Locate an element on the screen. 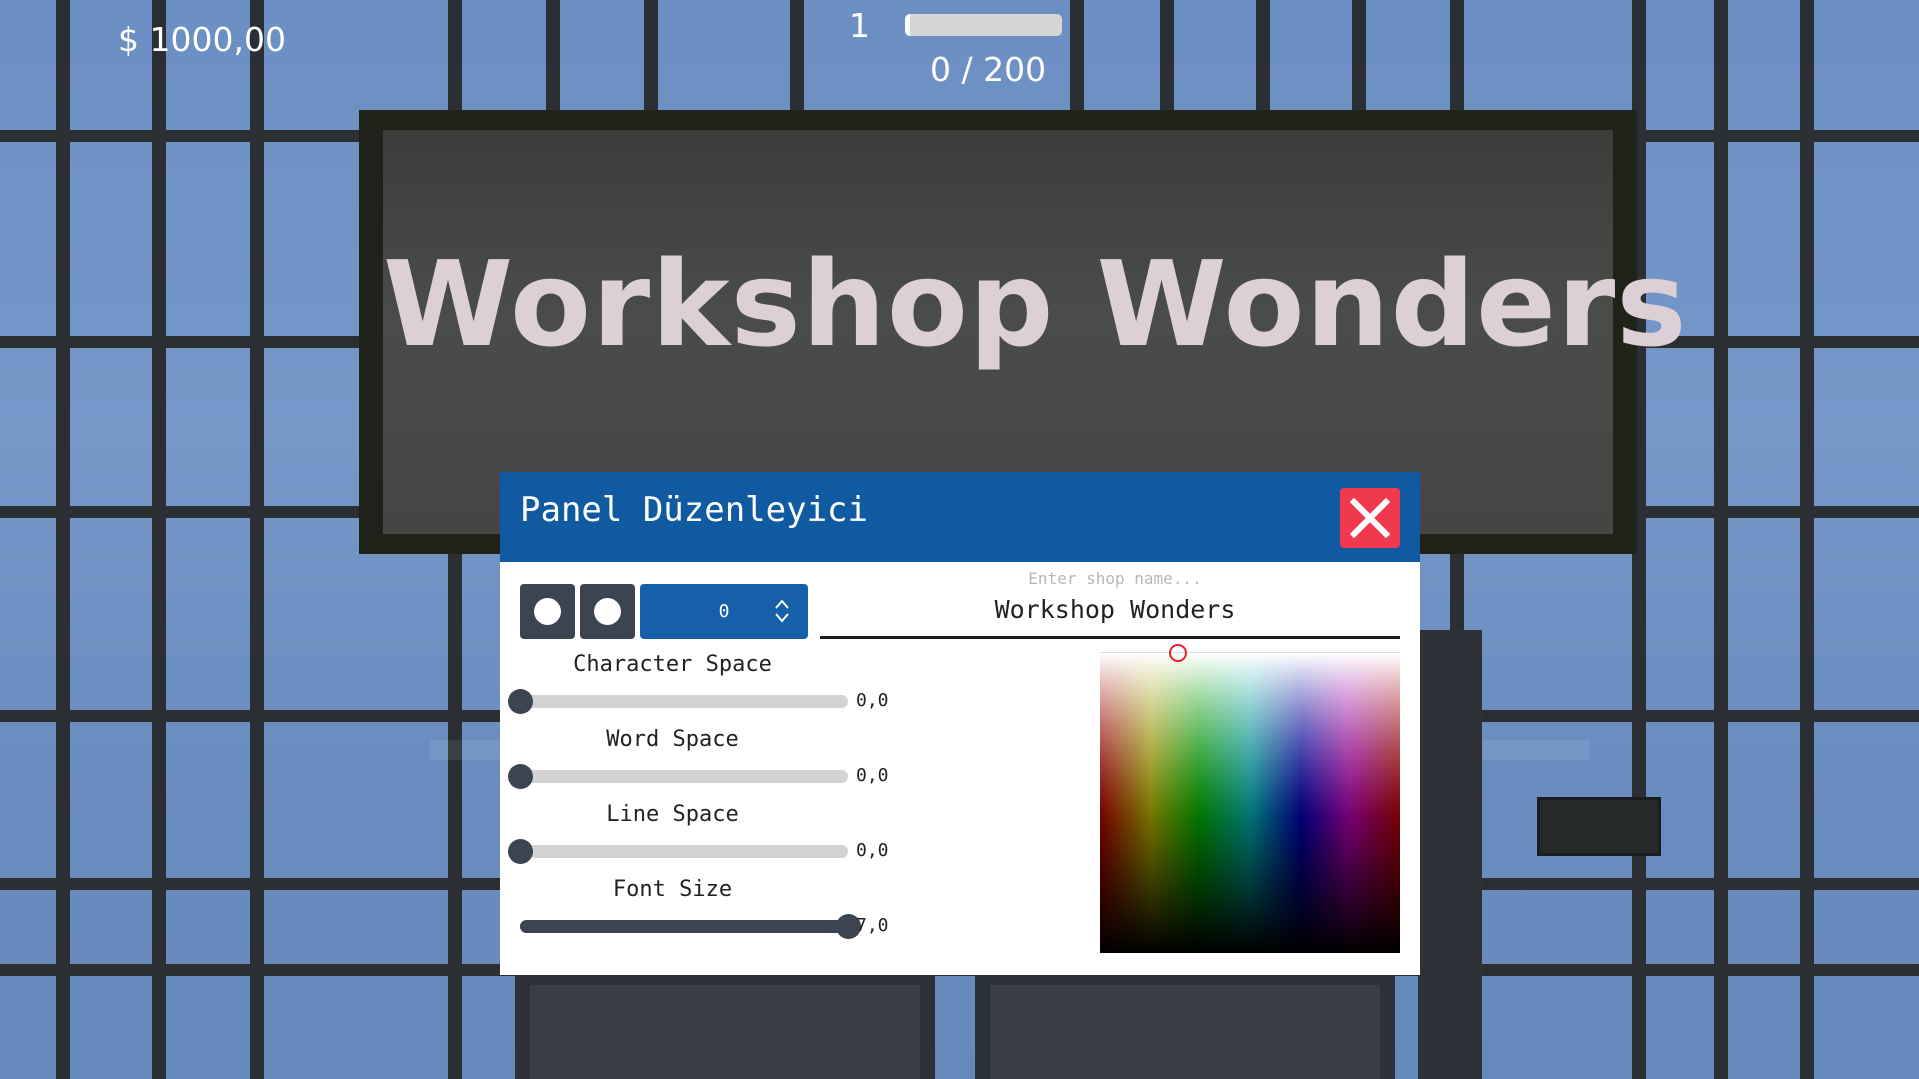 This screenshot has width=1919, height=1079. slider-label-font-size: Font Size is located at coordinates (672, 889).